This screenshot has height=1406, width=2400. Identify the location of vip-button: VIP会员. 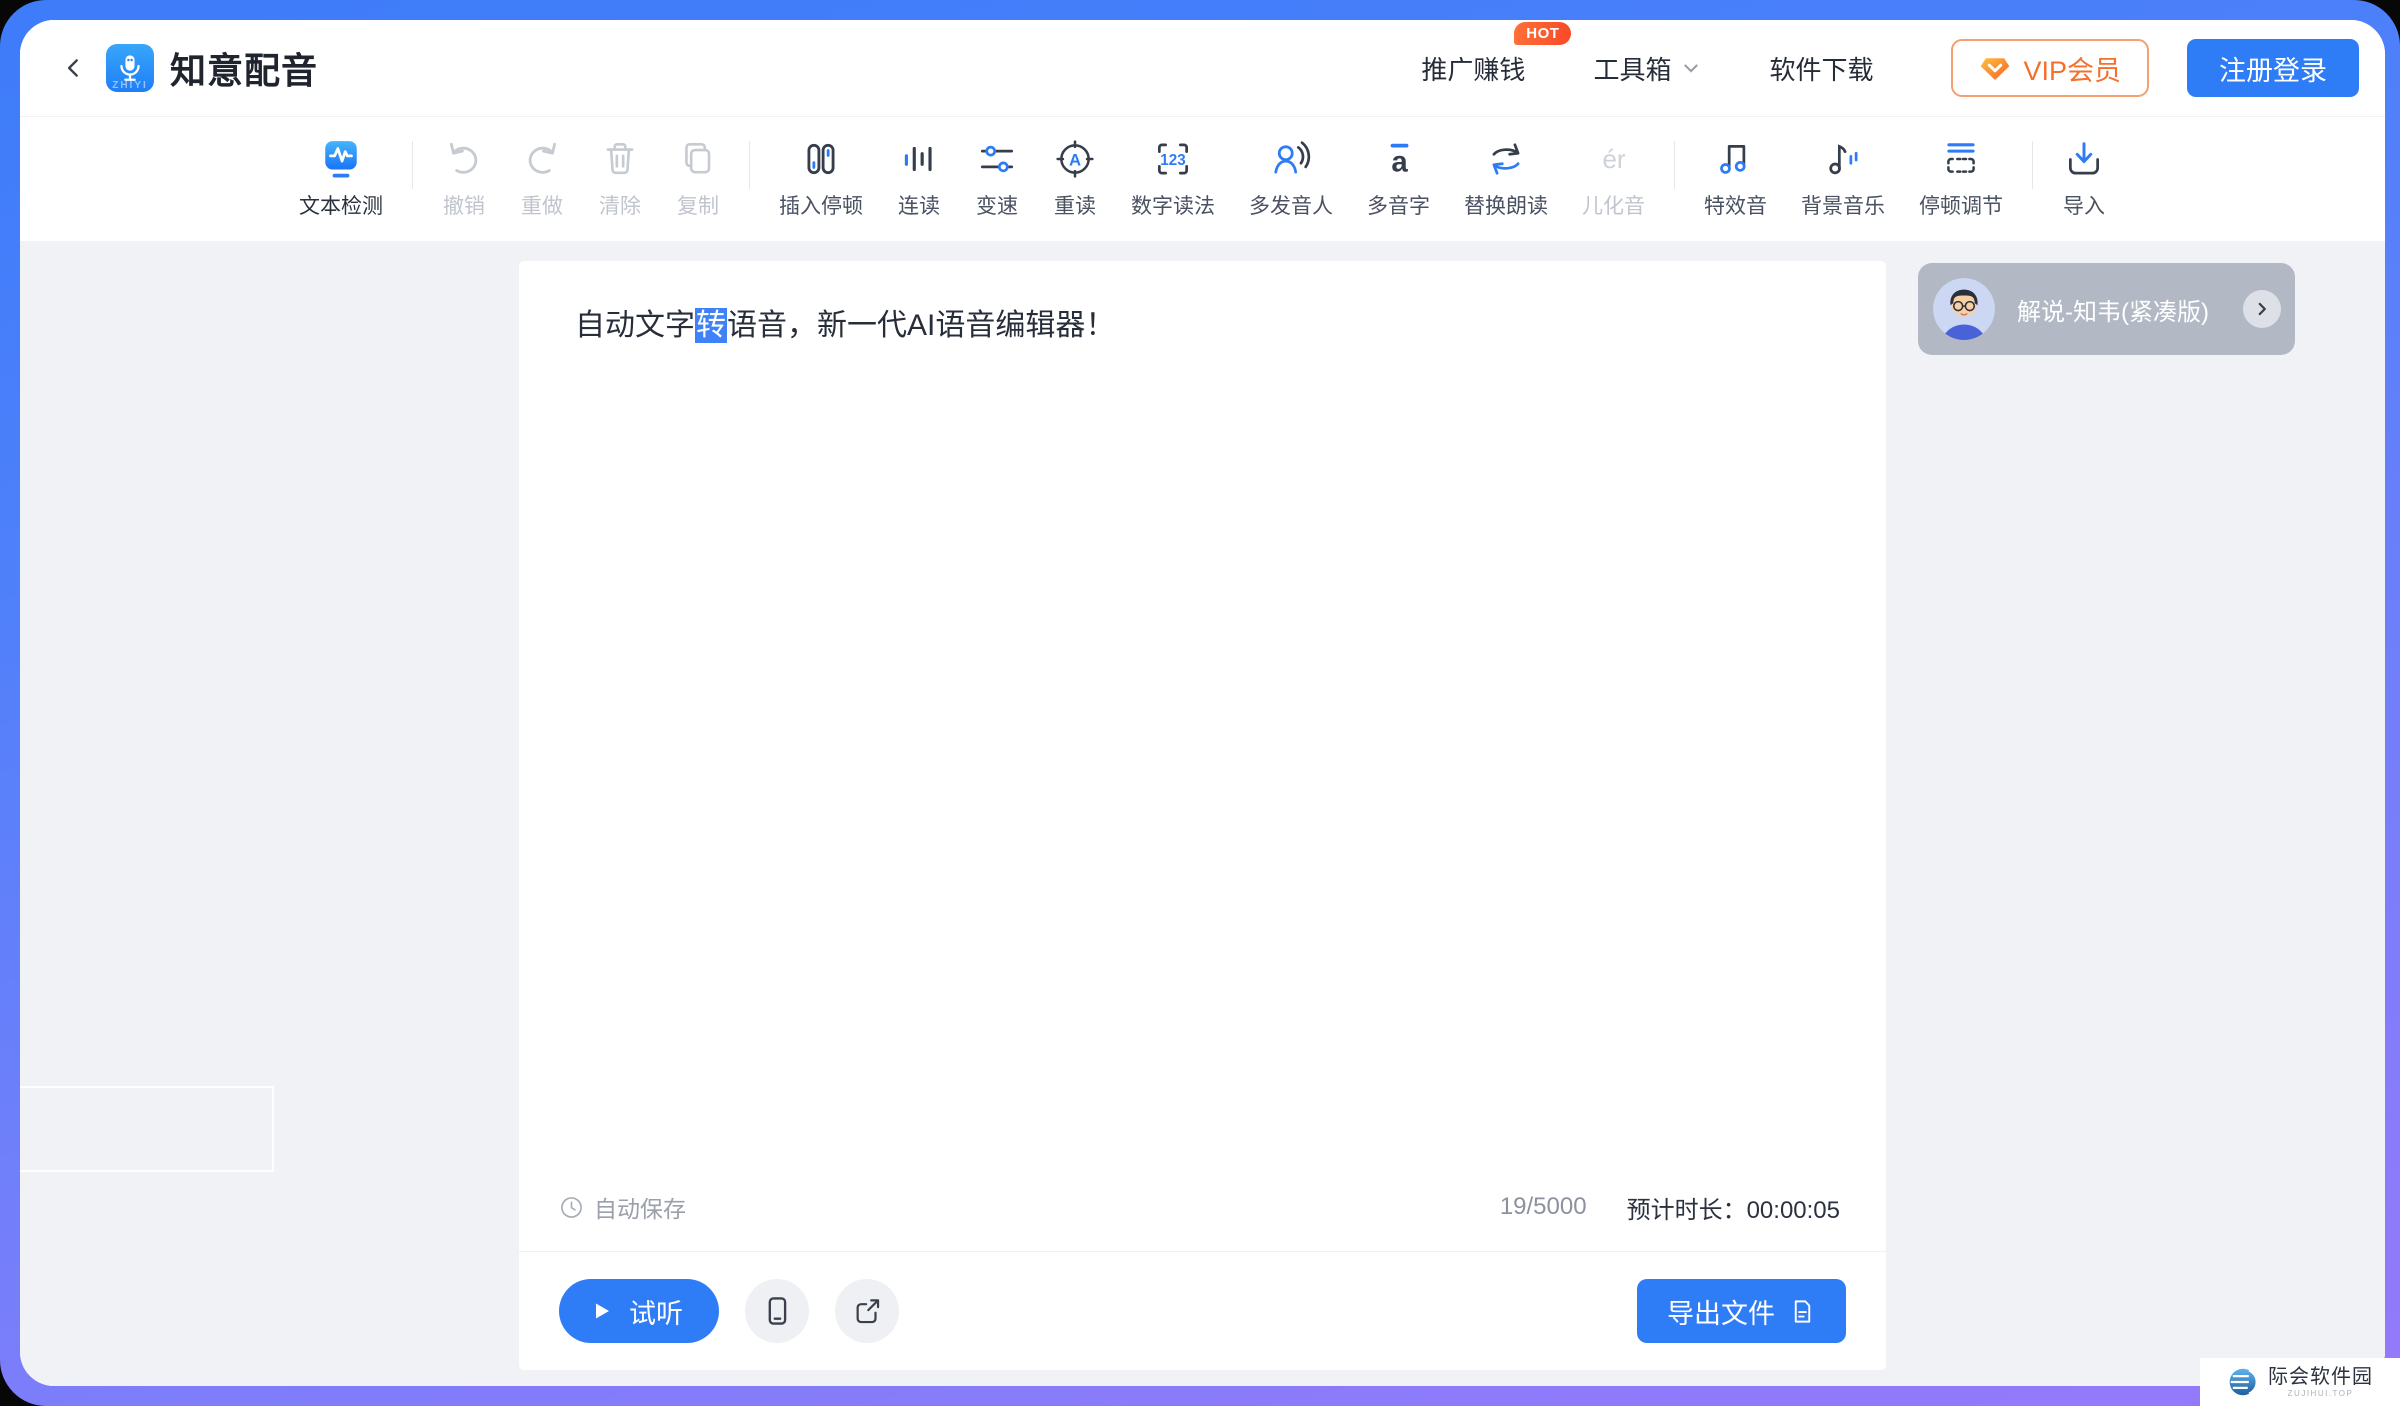
(2050, 68).